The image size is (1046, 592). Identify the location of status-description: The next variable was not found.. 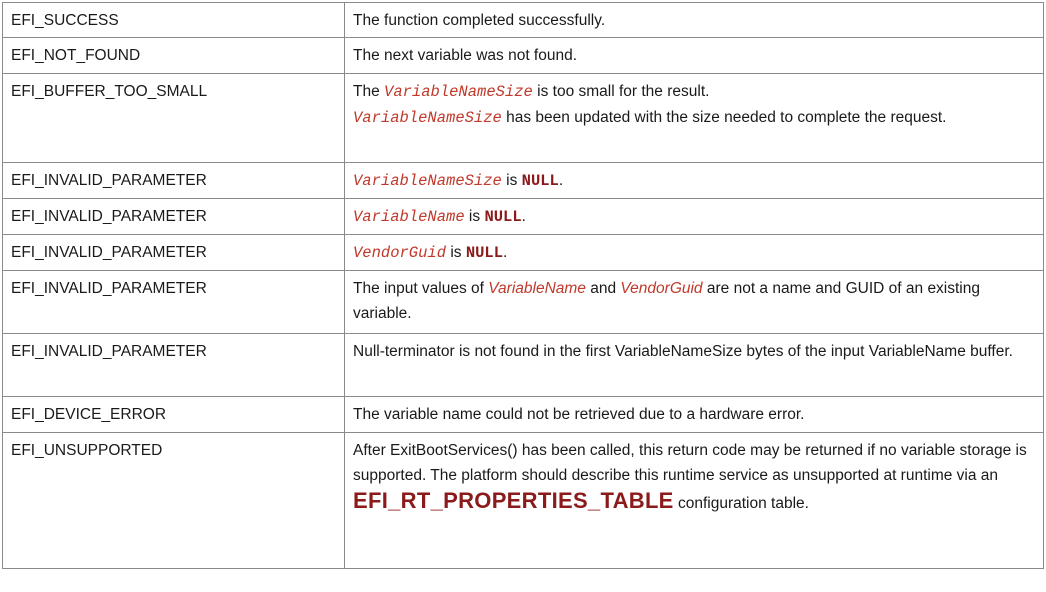
(694, 55).